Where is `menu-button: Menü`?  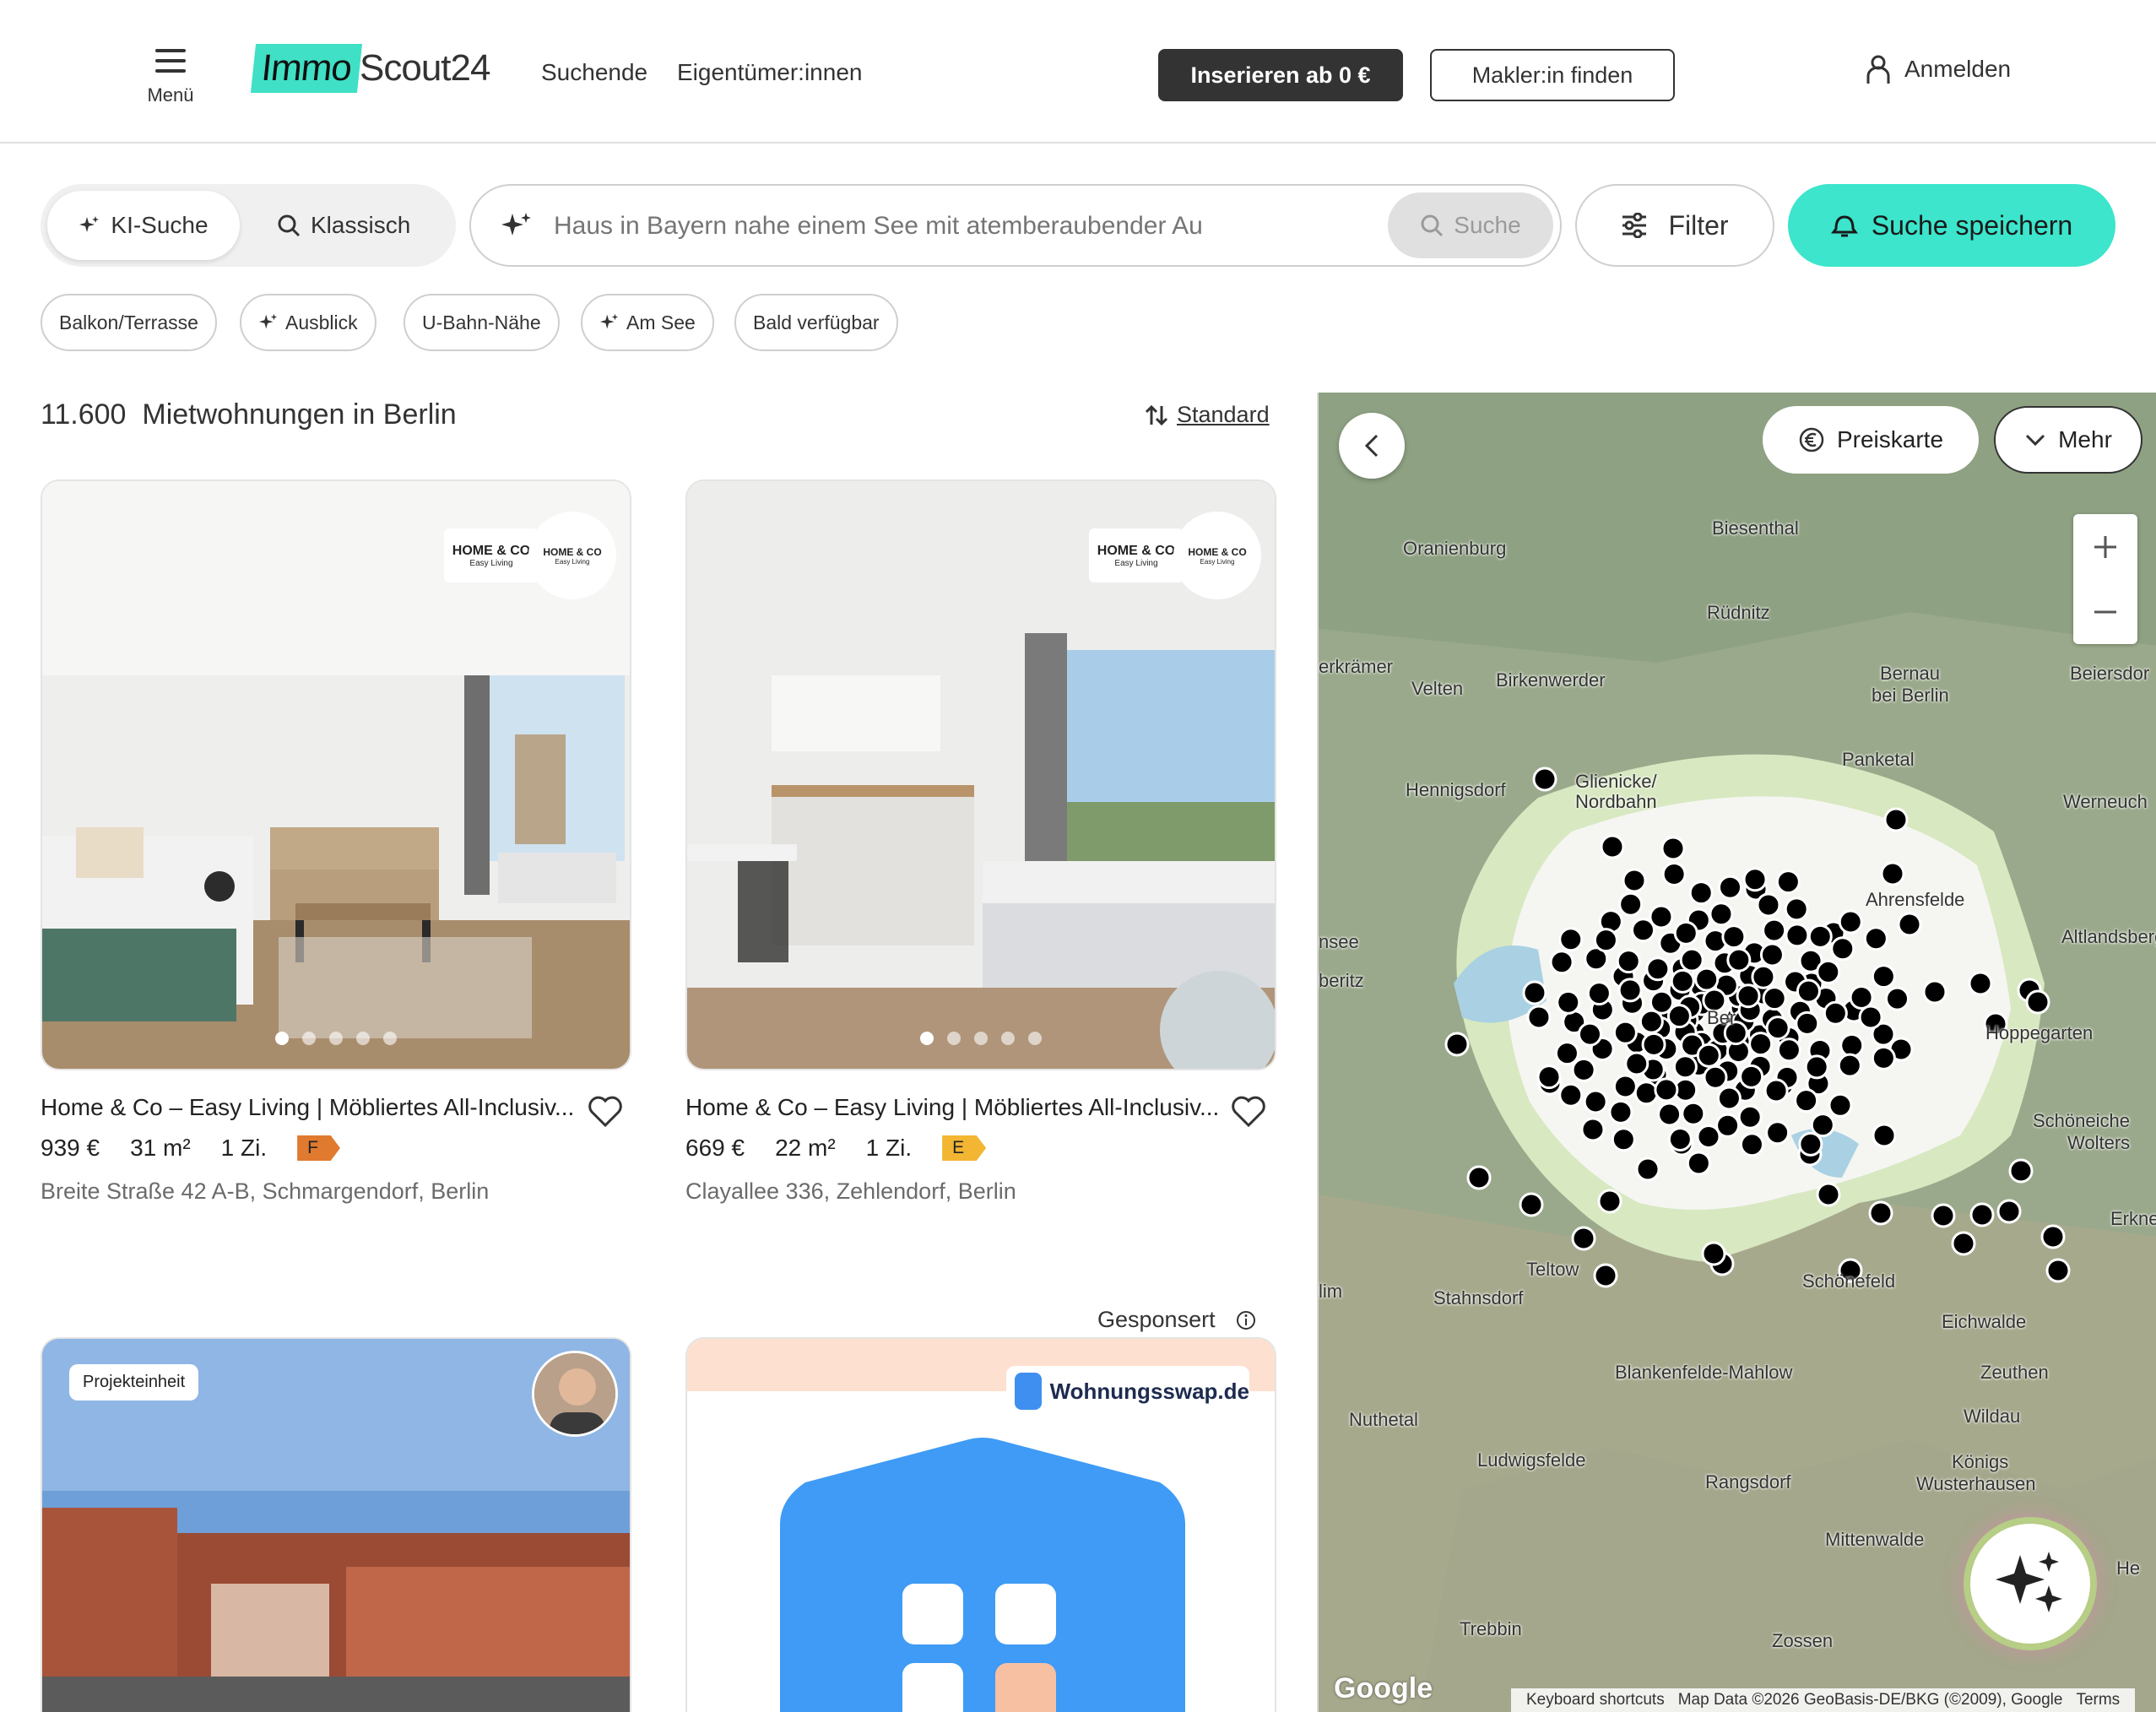 menu-button: Menü is located at coordinates (170, 78).